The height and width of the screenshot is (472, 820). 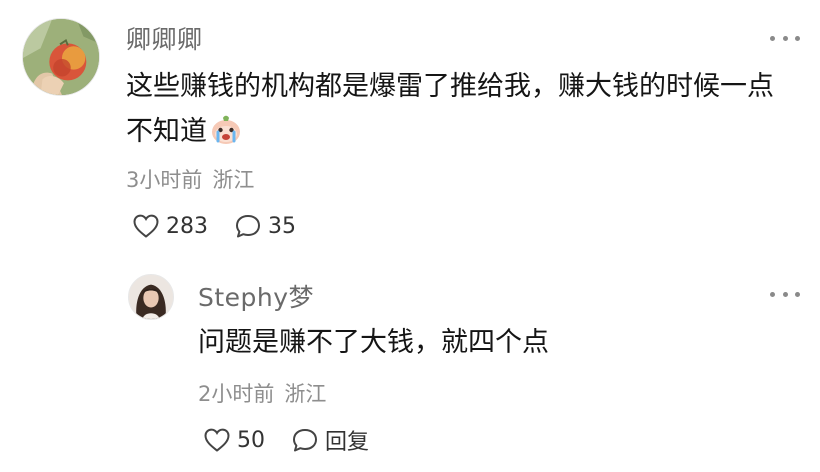 What do you see at coordinates (373, 342) in the screenshot?
I see `reply-text: 问题是赚不了大钱，就四个点` at bounding box center [373, 342].